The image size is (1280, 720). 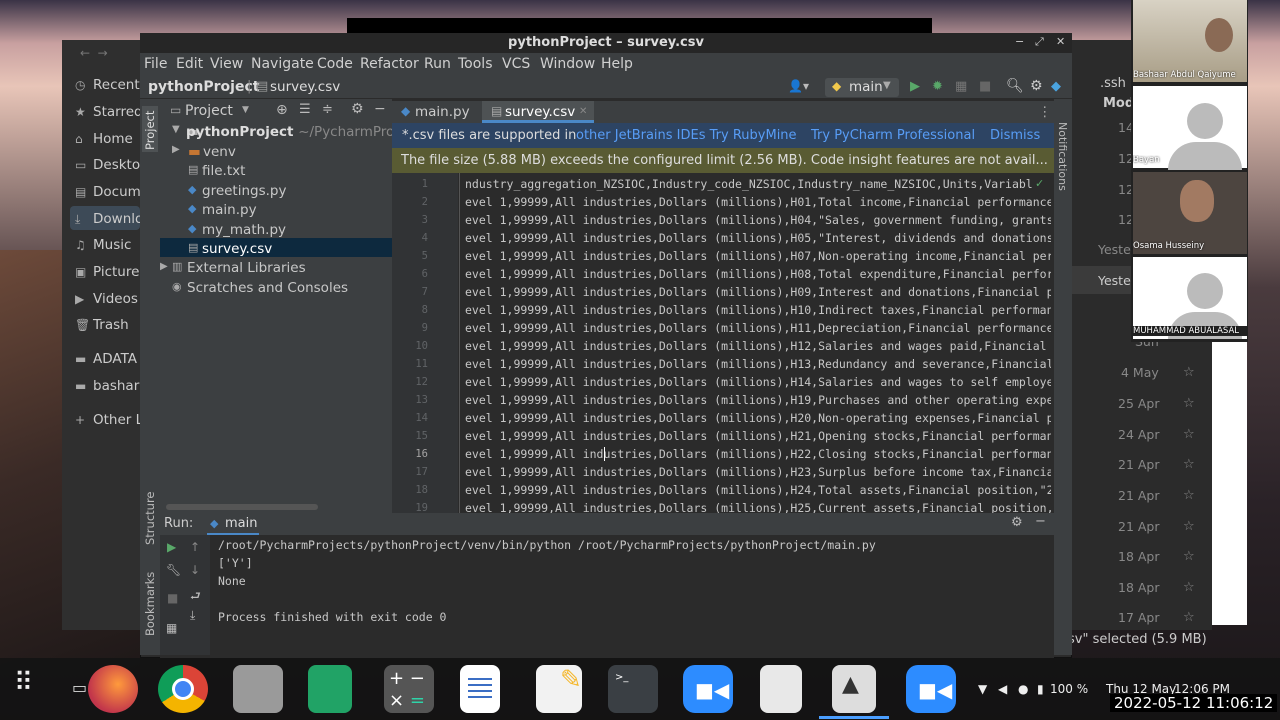 What do you see at coordinates (103, 245) in the screenshot?
I see `place-music: ♫ Music` at bounding box center [103, 245].